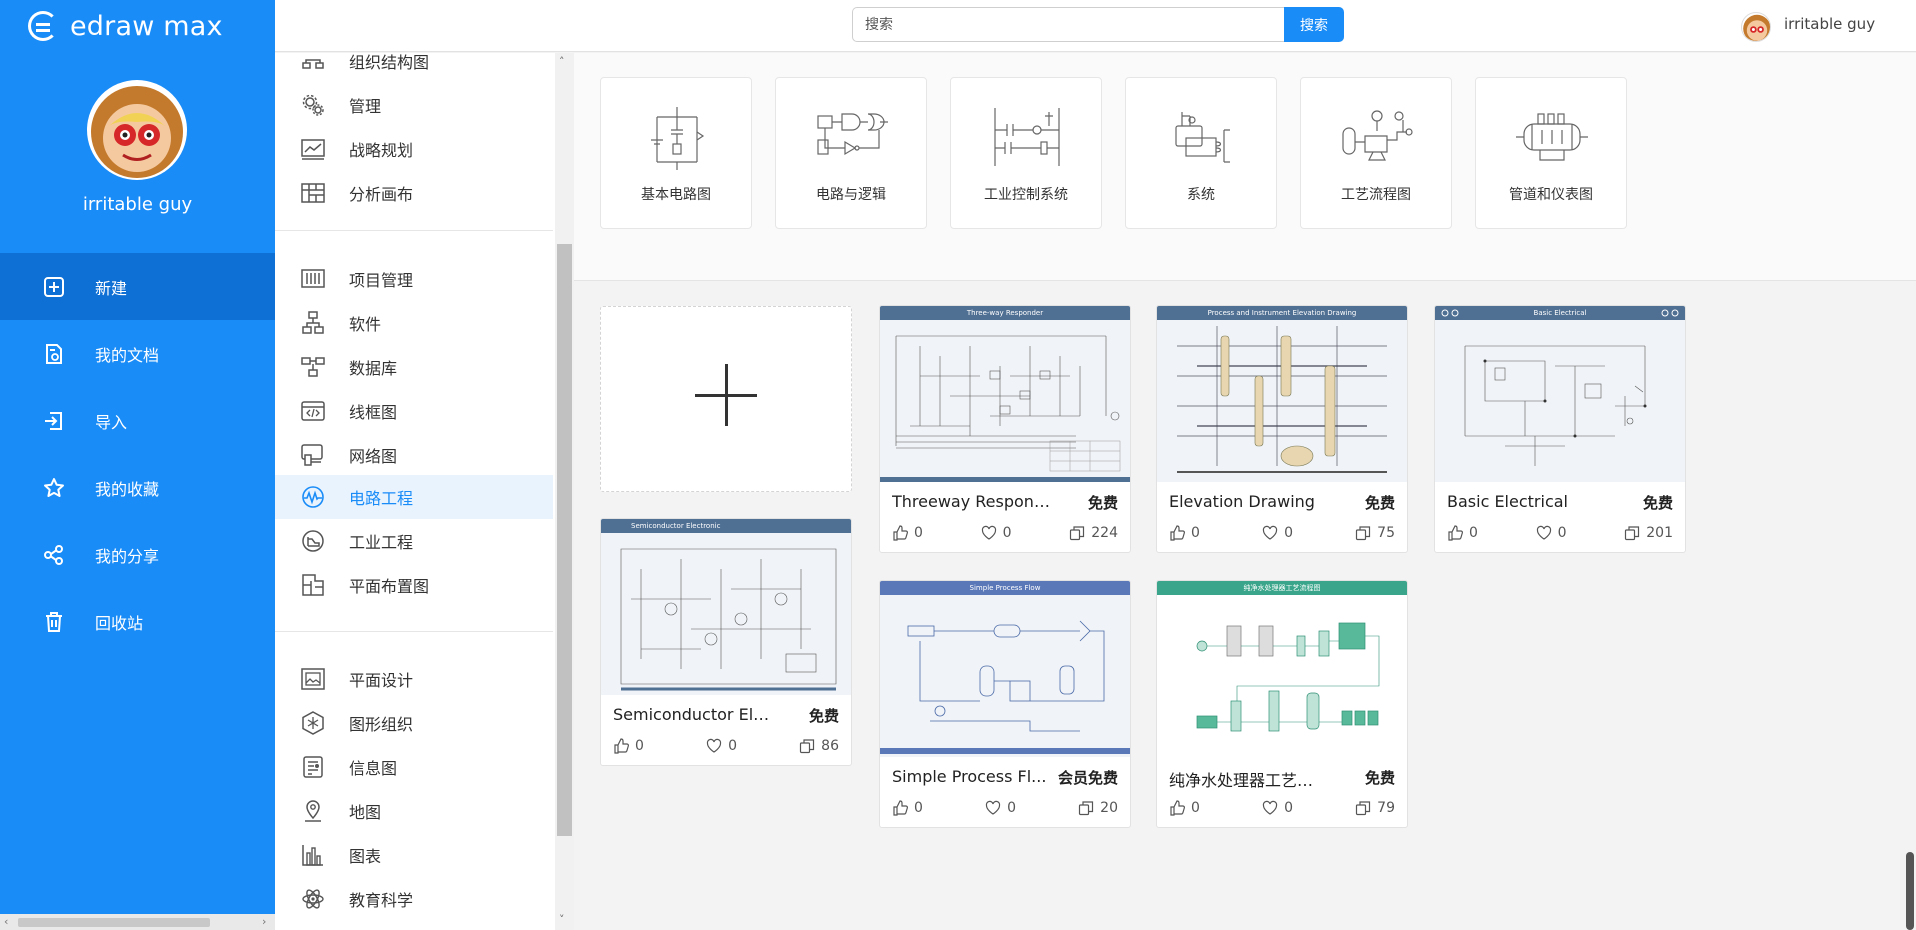  What do you see at coordinates (1093, 533) in the screenshot?
I see `copy-count: 224` at bounding box center [1093, 533].